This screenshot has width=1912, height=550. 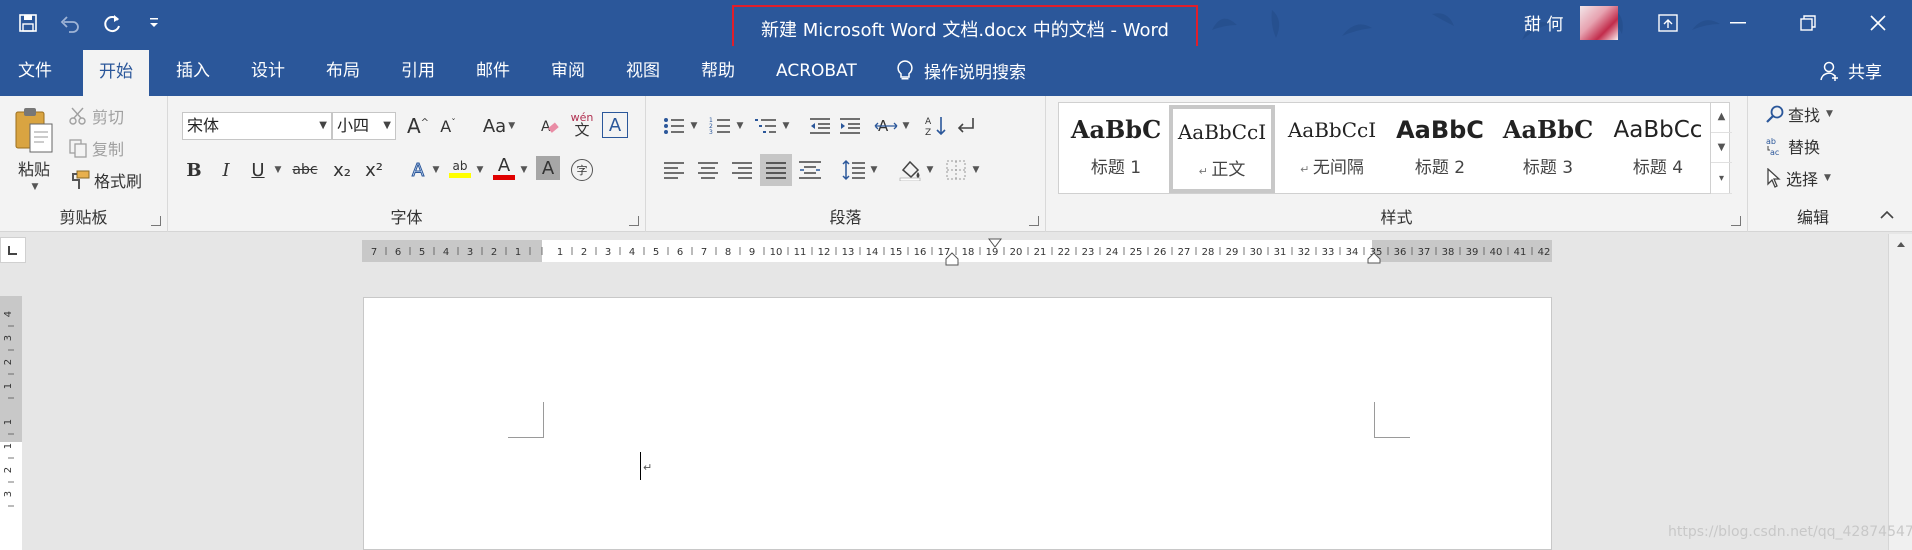 What do you see at coordinates (854, 170) in the screenshot?
I see `line-spacing-icon` at bounding box center [854, 170].